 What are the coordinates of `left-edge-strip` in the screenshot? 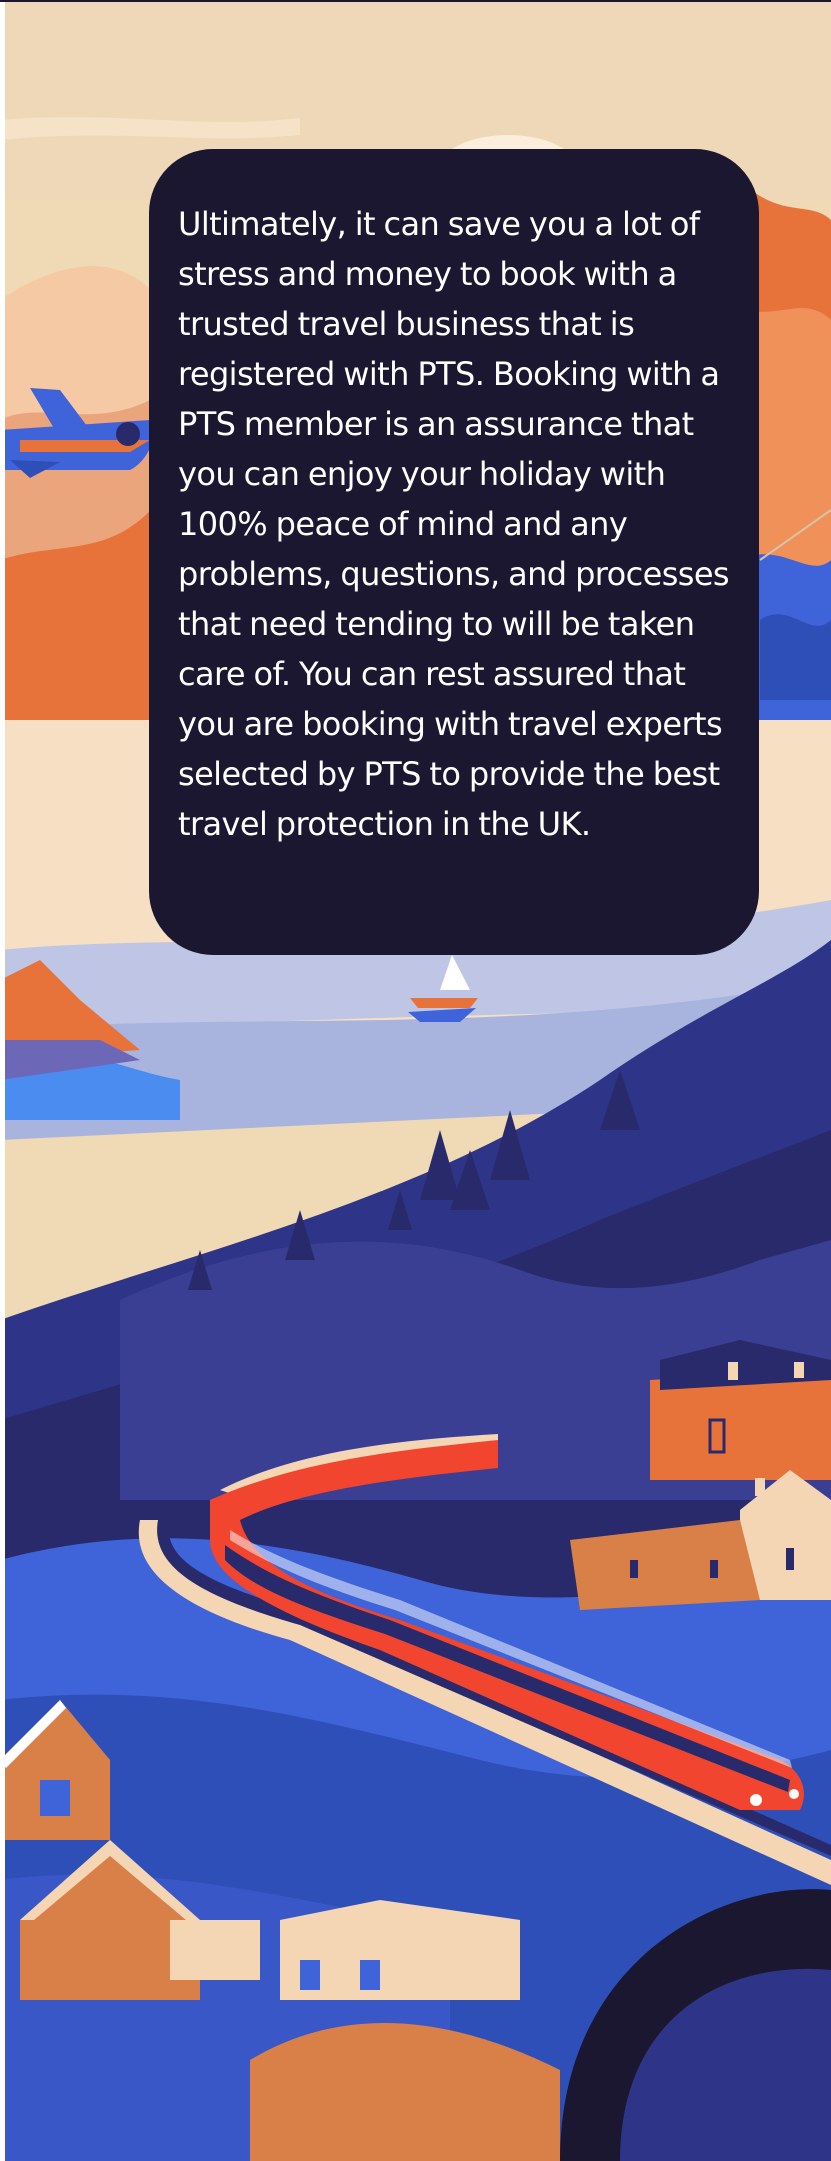 It's located at (2, 1080).